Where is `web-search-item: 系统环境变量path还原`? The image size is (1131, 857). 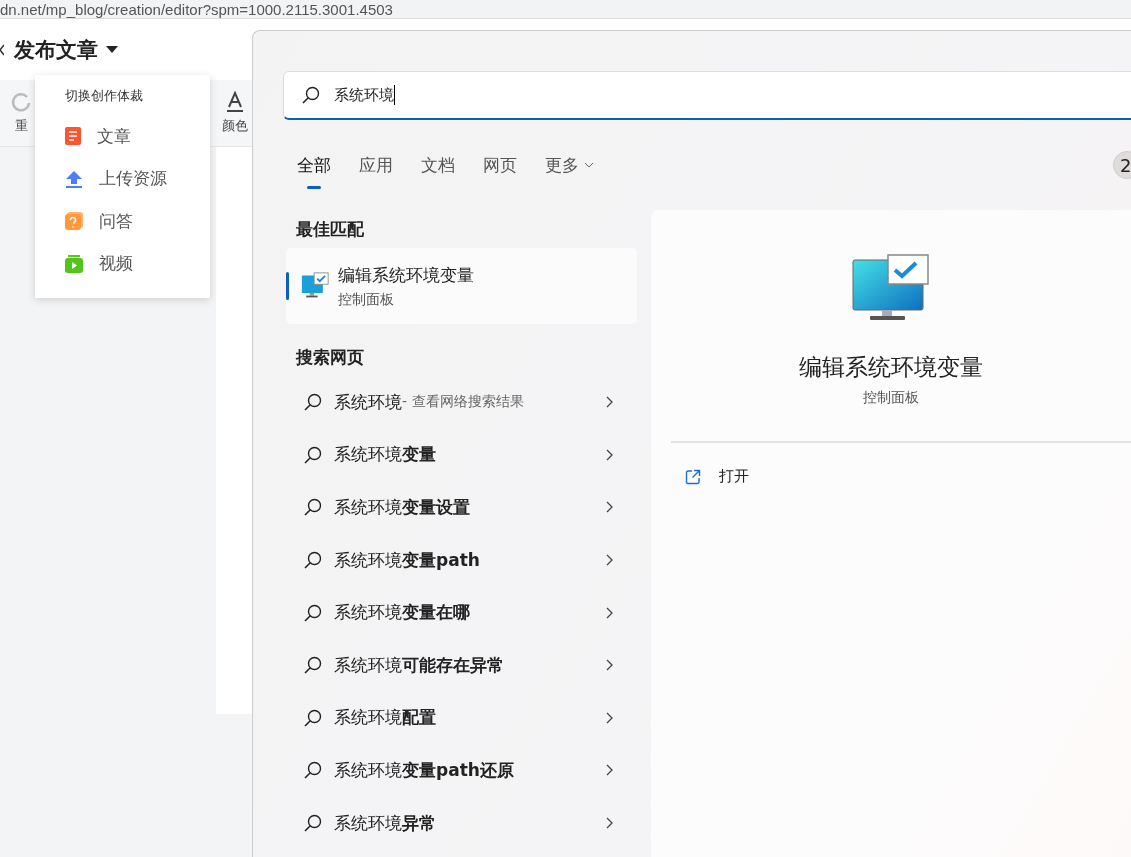 web-search-item: 系统环境变量path还原 is located at coordinates (461, 770).